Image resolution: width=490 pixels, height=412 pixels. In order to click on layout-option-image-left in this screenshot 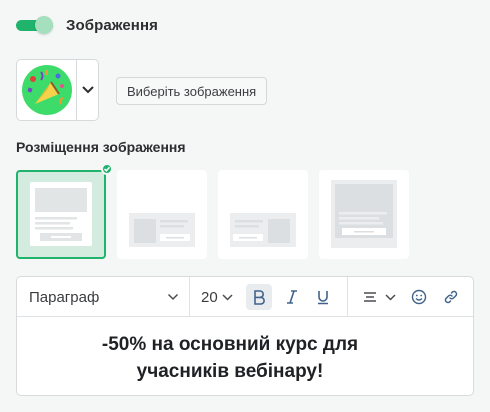, I will do `click(162, 214)`.